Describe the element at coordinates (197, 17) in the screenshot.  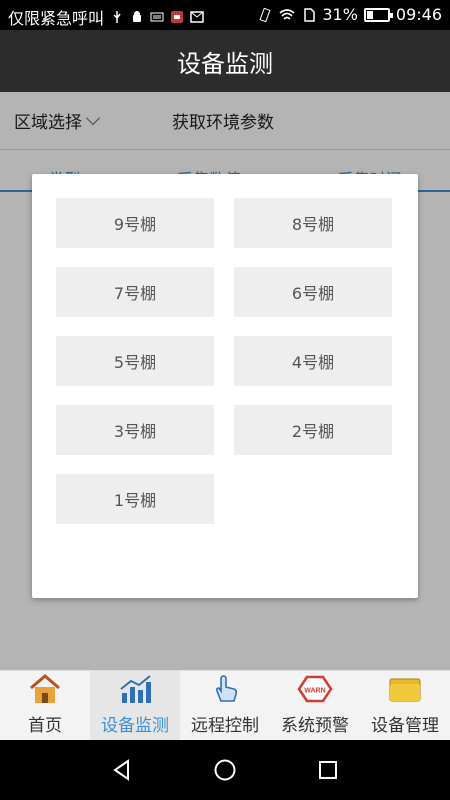
I see `mail-icon` at that location.